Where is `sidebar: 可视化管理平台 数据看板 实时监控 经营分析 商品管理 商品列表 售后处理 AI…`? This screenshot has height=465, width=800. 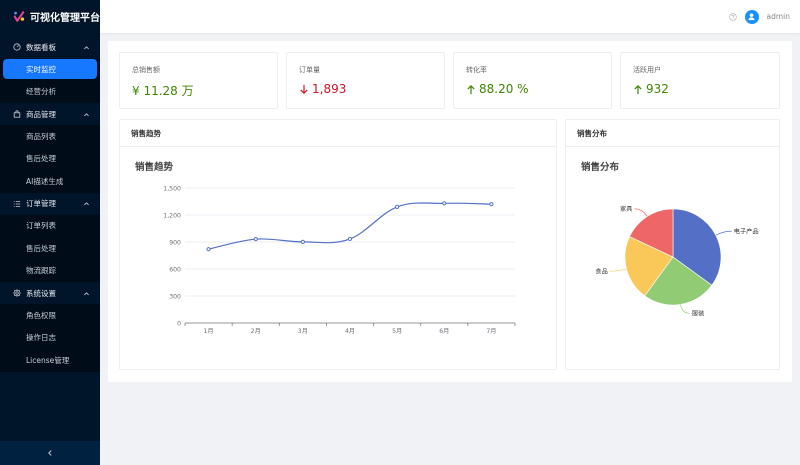
sidebar: 可视化管理平台 数据看板 实时监控 经营分析 商品管理 商品列表 售后处理 AI… is located at coordinates (50, 232).